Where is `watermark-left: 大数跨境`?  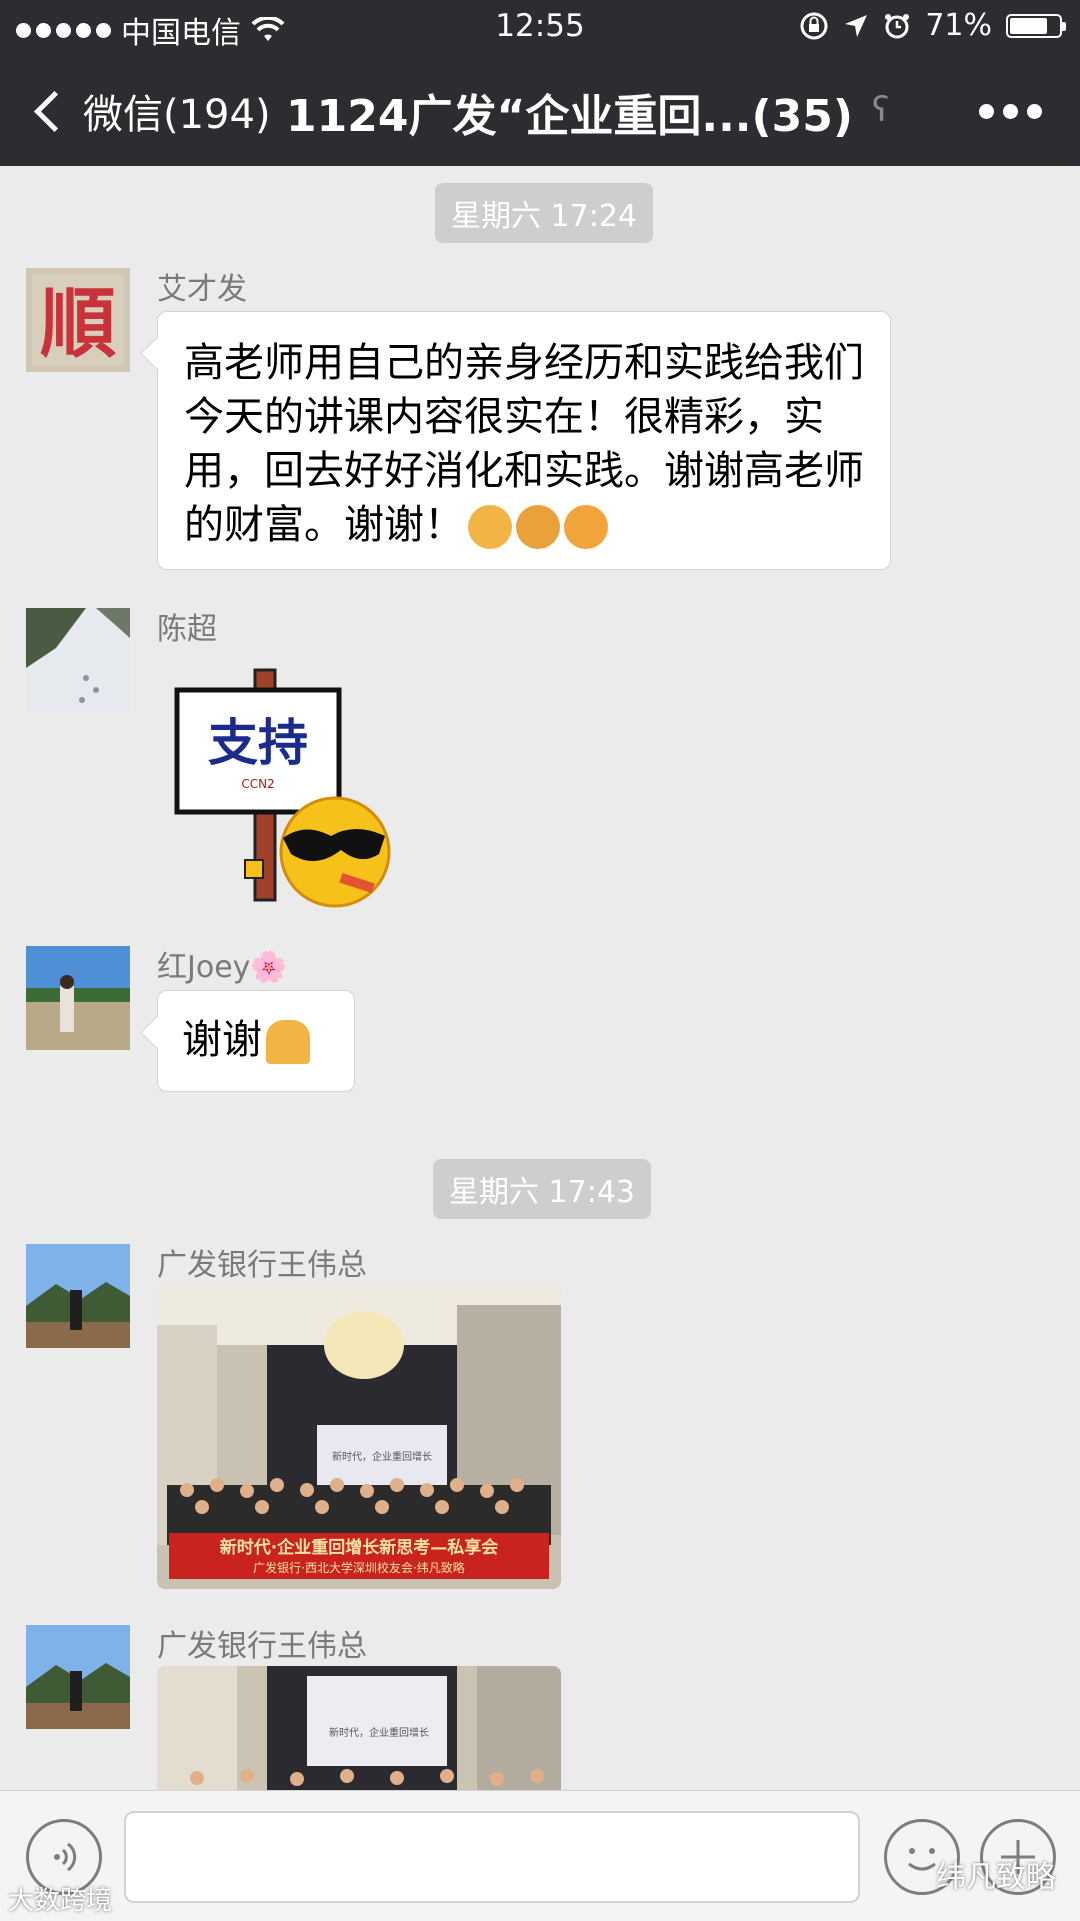
watermark-left: 大数跨境 is located at coordinates (60, 1901).